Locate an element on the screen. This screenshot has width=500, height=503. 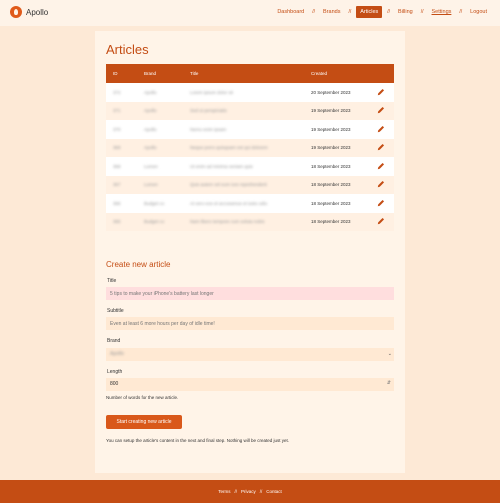
brand-label: Brand is located at coordinates (114, 341).